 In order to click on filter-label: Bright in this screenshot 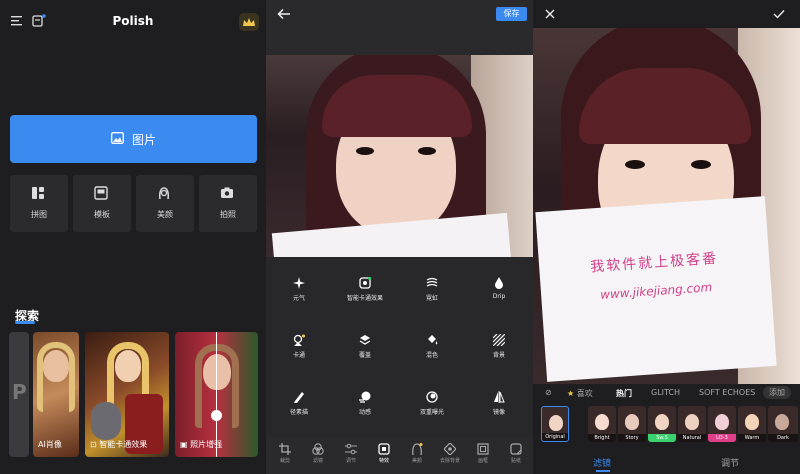, I will do `click(602, 438)`.